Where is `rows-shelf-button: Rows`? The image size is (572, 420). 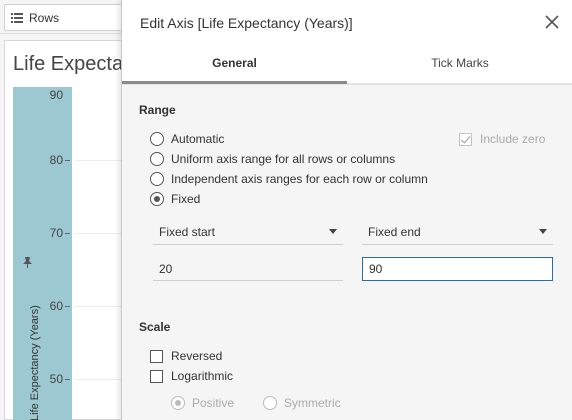 rows-shelf-button: Rows is located at coordinates (65, 17).